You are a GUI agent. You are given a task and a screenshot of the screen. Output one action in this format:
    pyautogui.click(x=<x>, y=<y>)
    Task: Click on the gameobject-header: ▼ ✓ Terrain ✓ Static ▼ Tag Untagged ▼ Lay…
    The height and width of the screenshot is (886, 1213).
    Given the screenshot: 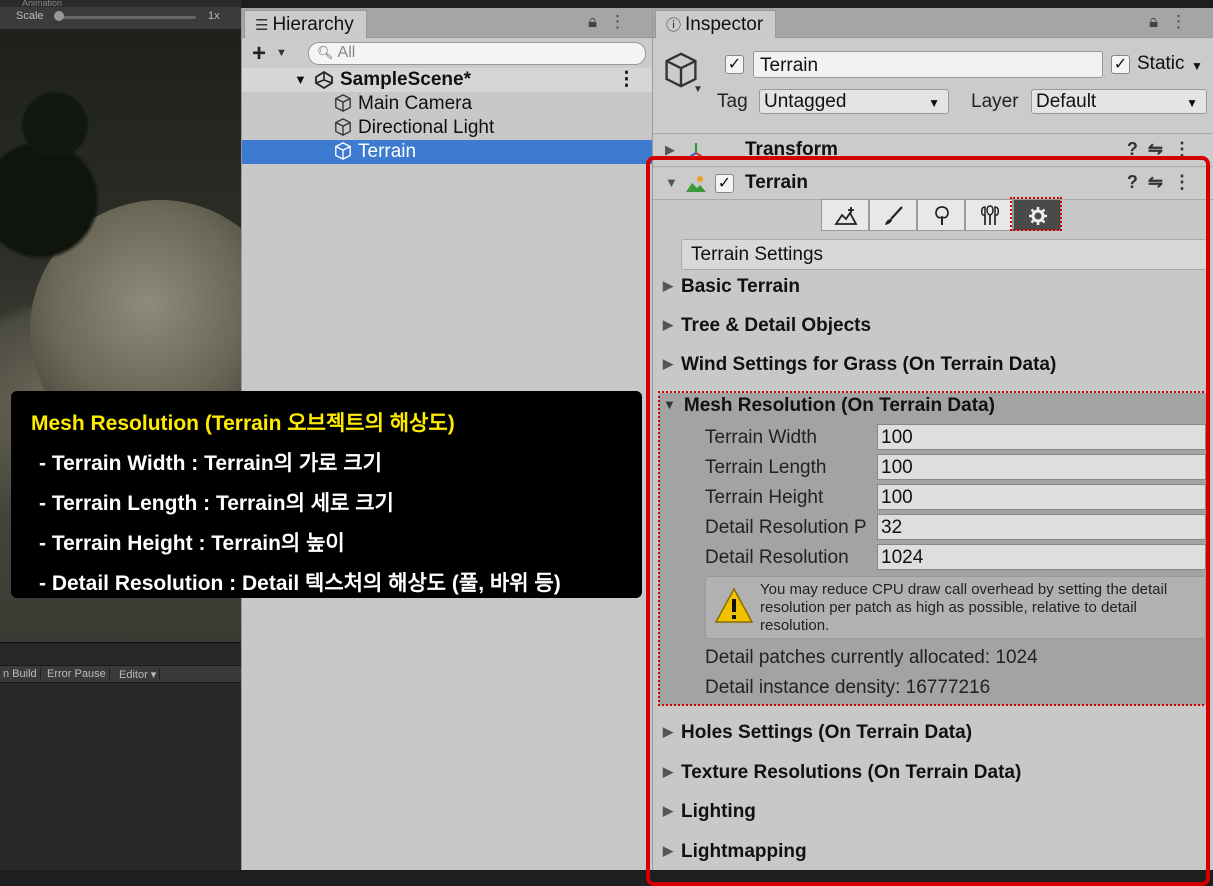 What is the action you would take?
    pyautogui.click(x=933, y=86)
    